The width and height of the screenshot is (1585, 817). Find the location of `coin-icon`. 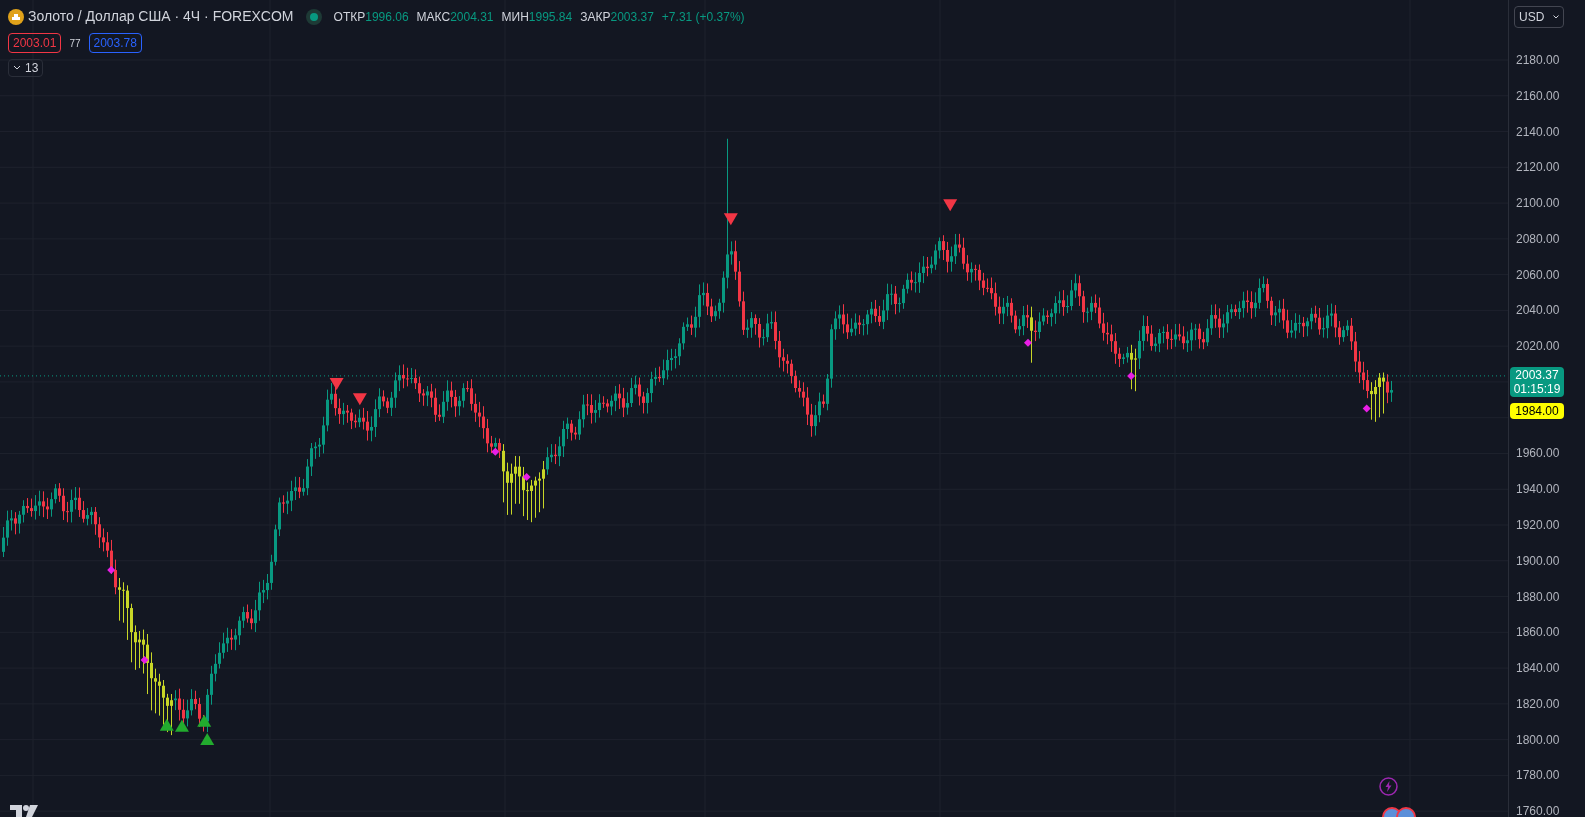

coin-icon is located at coordinates (16, 16).